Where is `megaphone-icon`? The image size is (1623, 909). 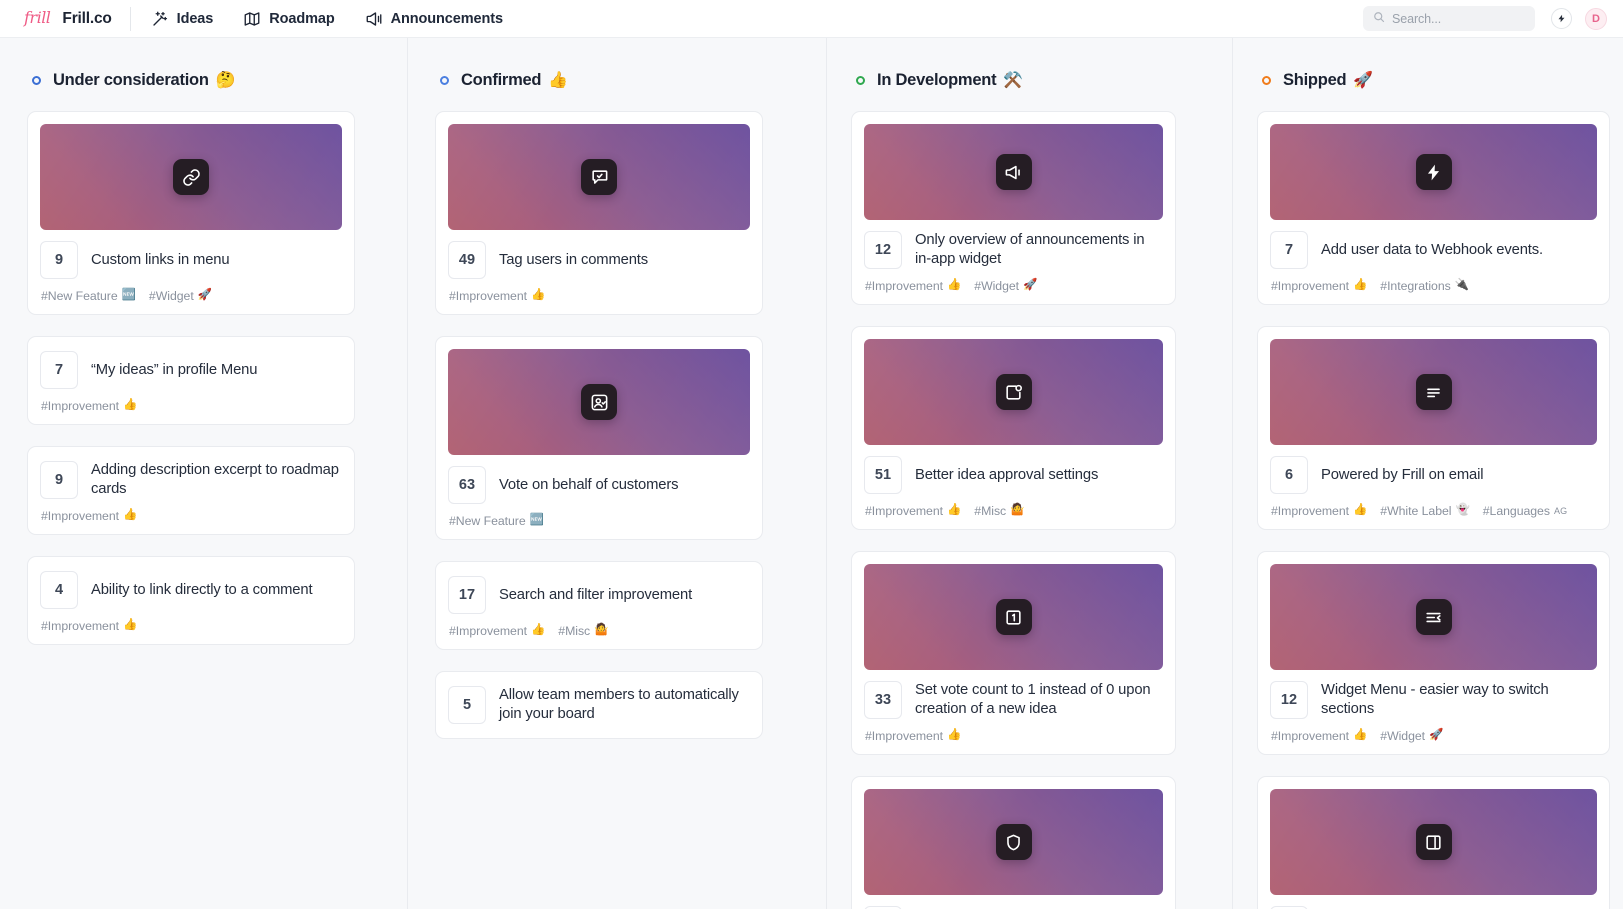
megaphone-icon is located at coordinates (1013, 172).